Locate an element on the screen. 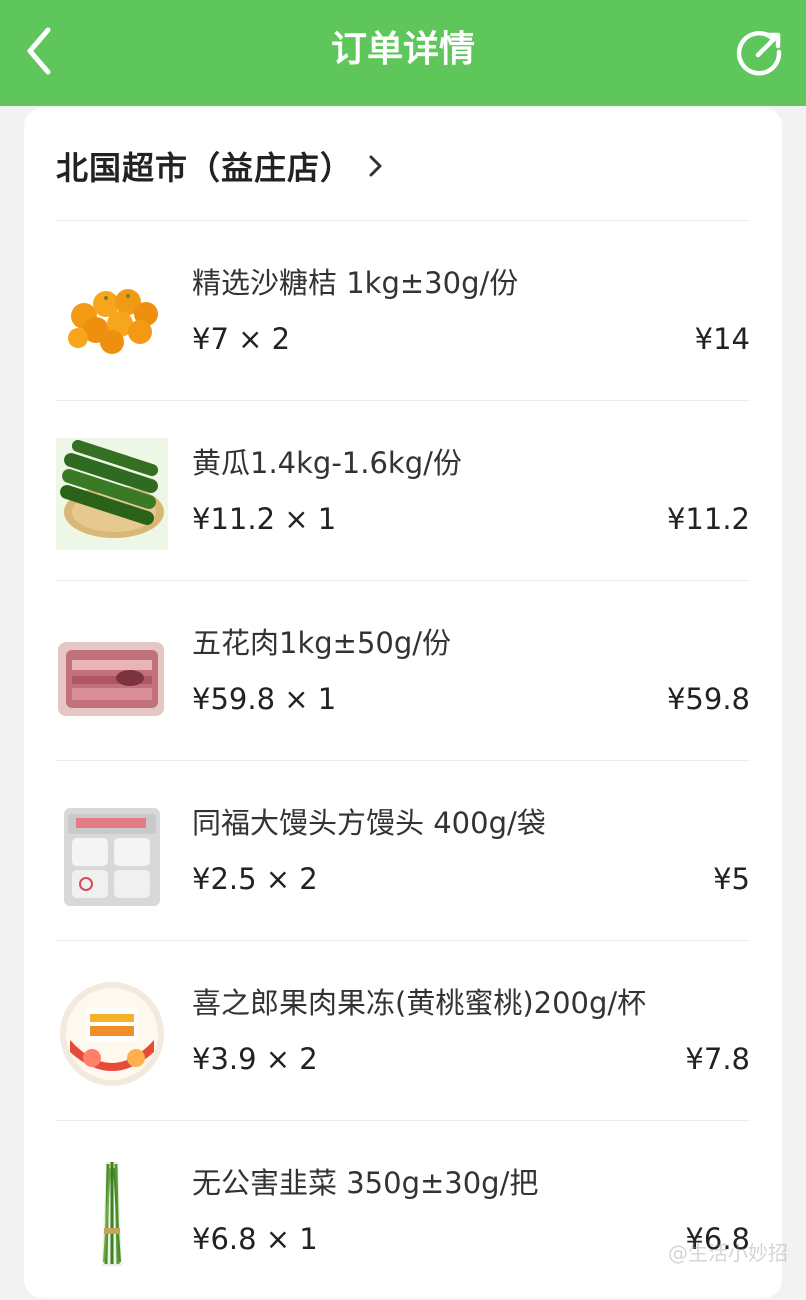 The image size is (806, 1300). item-name: 同福大馒头方馒头 400g/袋 is located at coordinates (369, 821).